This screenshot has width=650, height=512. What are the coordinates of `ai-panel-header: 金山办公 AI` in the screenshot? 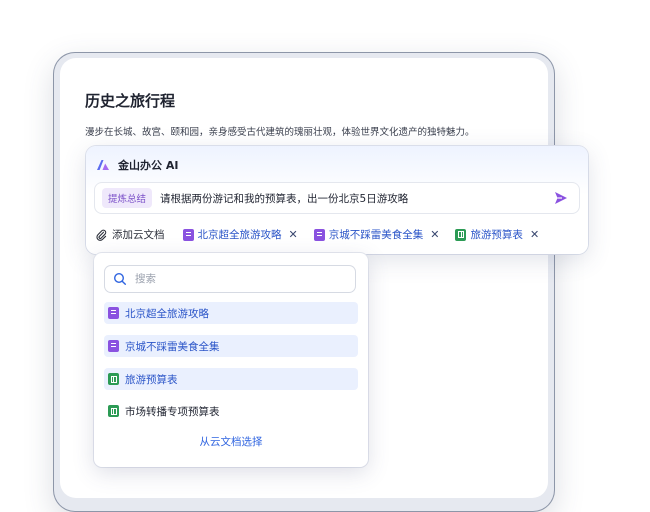 It's located at (137, 165).